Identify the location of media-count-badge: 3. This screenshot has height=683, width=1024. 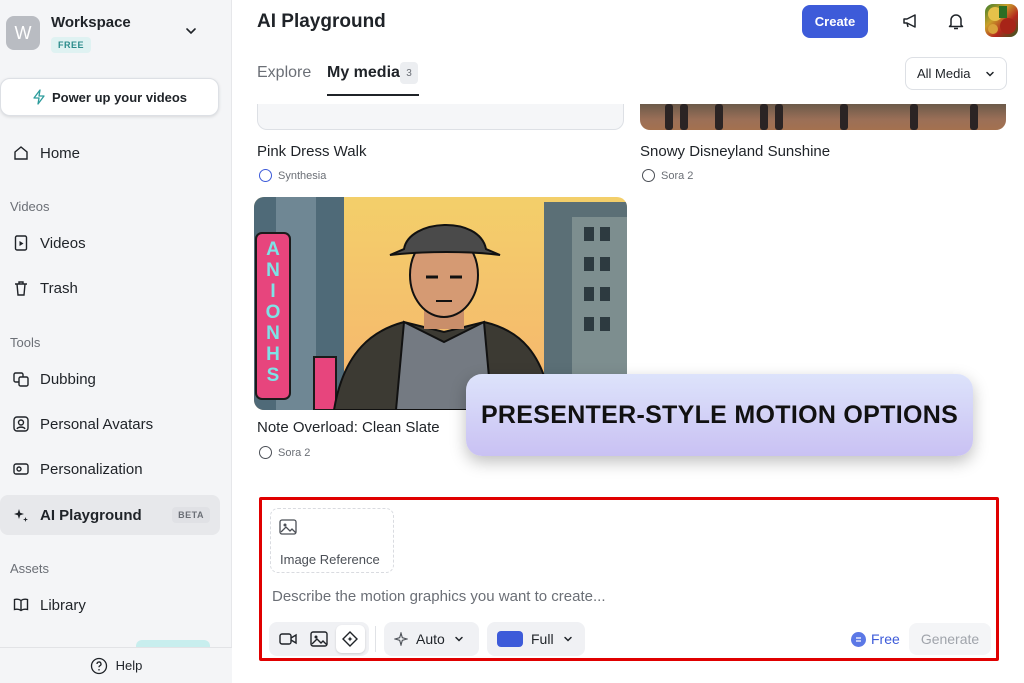
(409, 73).